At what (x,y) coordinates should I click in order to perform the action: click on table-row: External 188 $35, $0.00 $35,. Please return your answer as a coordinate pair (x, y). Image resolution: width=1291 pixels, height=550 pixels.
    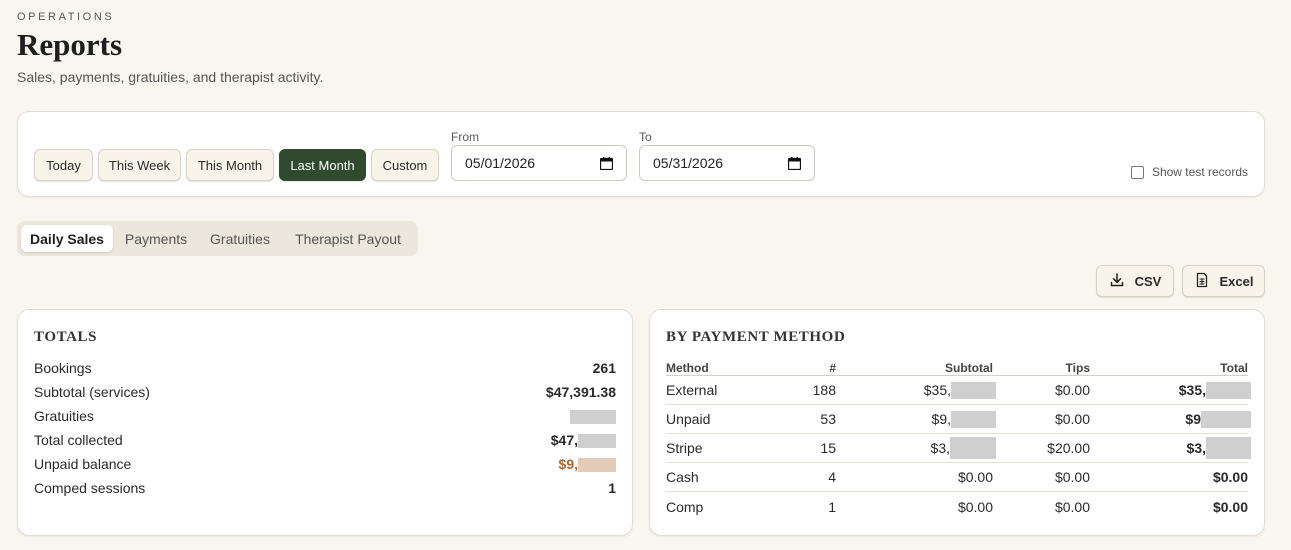
    Looking at the image, I should click on (958, 390).